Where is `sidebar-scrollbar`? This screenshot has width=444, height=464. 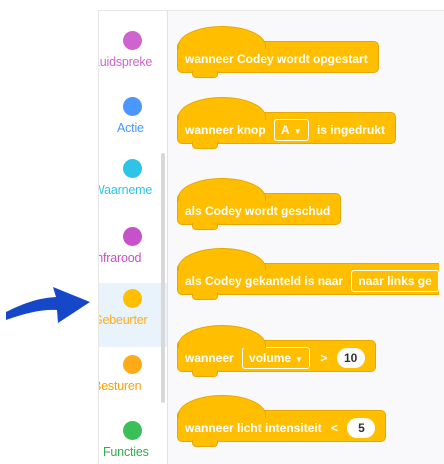
sidebar-scrollbar is located at coordinates (163, 278).